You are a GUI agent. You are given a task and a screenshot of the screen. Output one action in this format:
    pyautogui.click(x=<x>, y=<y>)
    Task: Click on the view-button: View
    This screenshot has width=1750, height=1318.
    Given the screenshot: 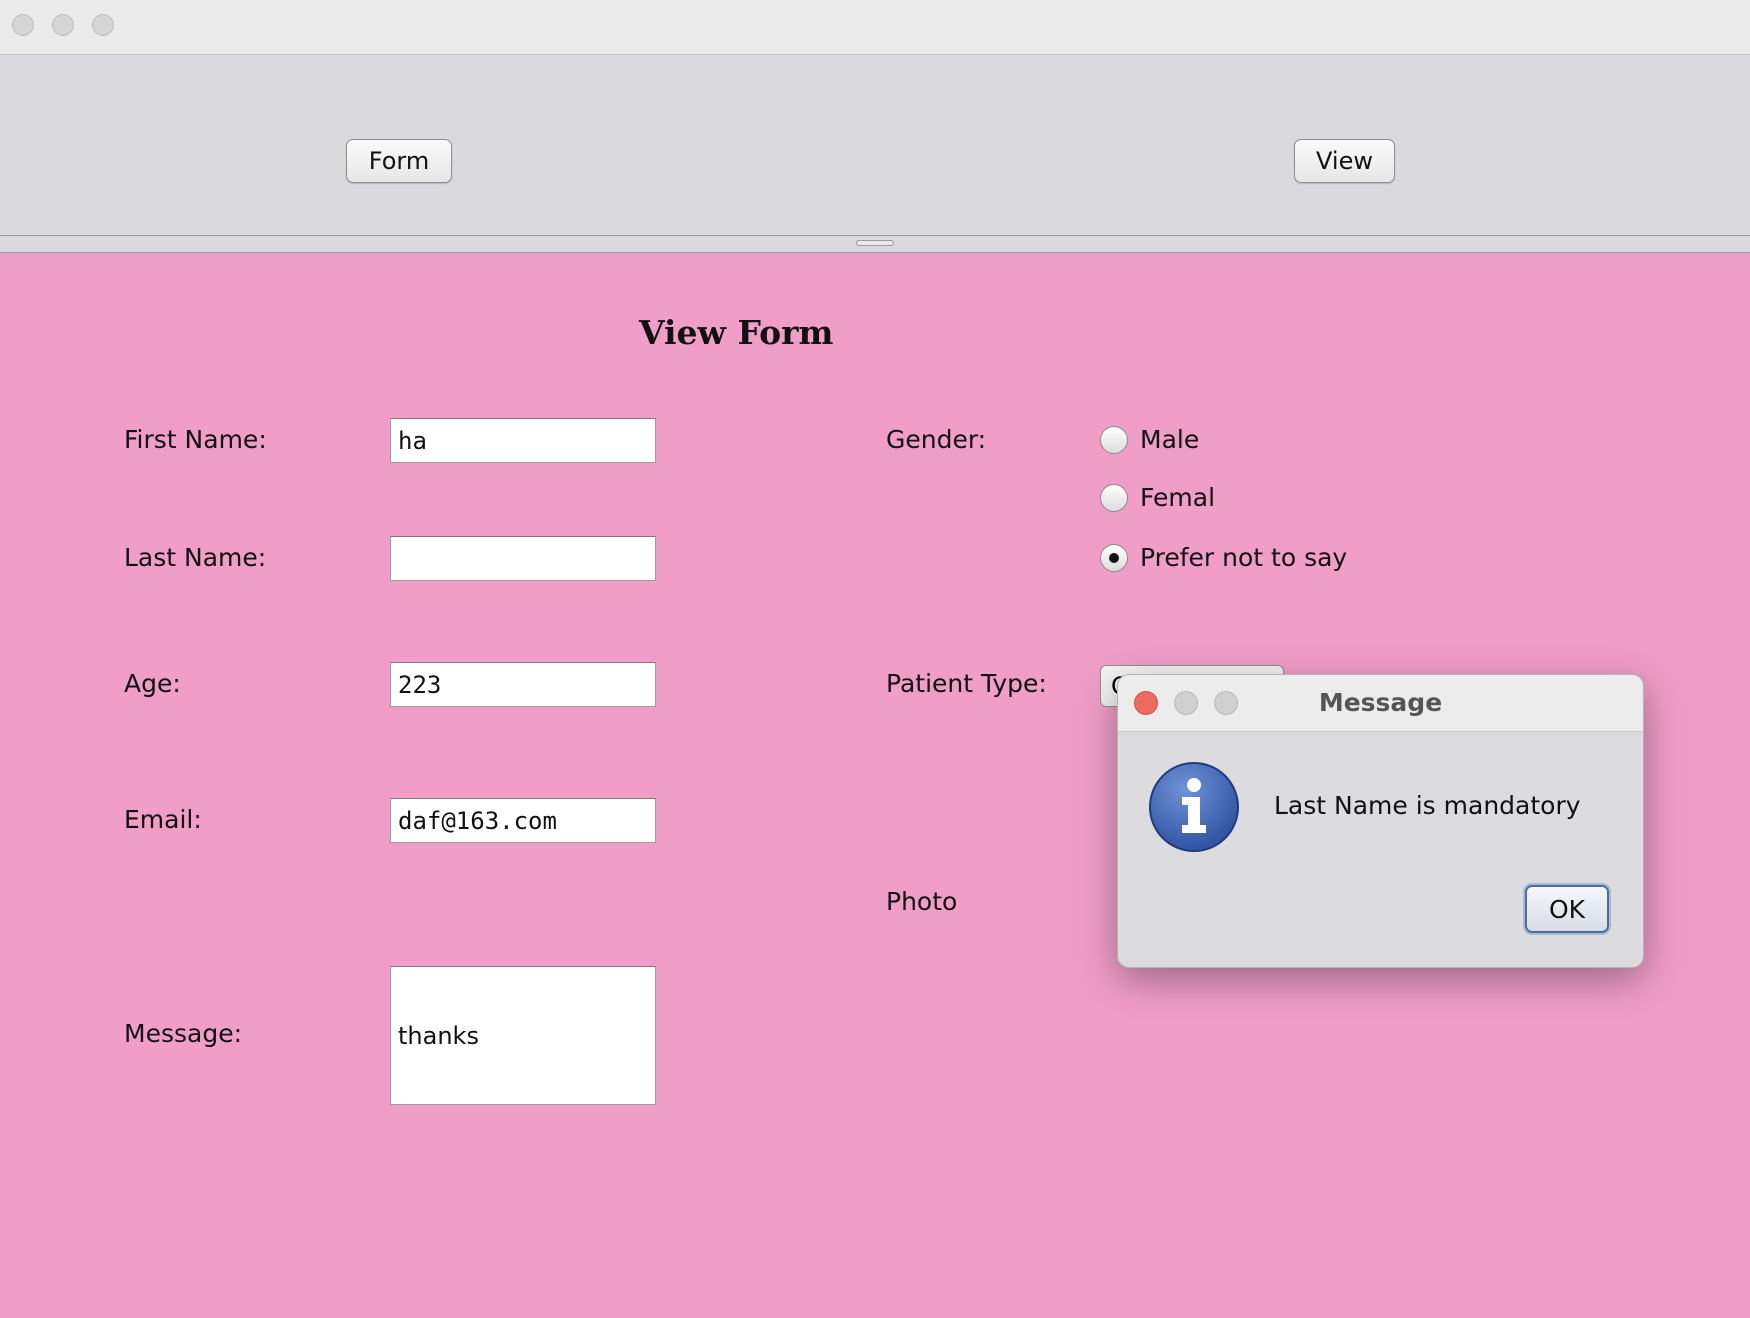 What is the action you would take?
    pyautogui.click(x=1344, y=161)
    